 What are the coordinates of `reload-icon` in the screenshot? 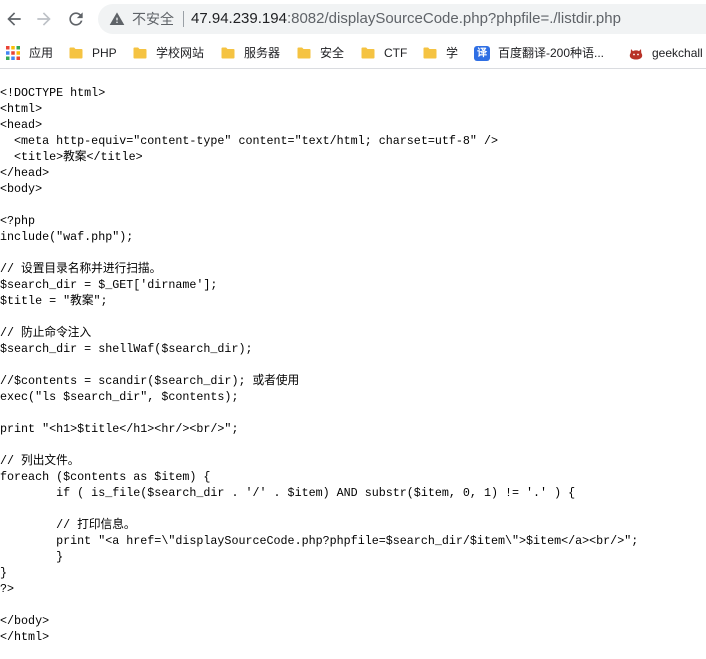 It's located at (76, 19).